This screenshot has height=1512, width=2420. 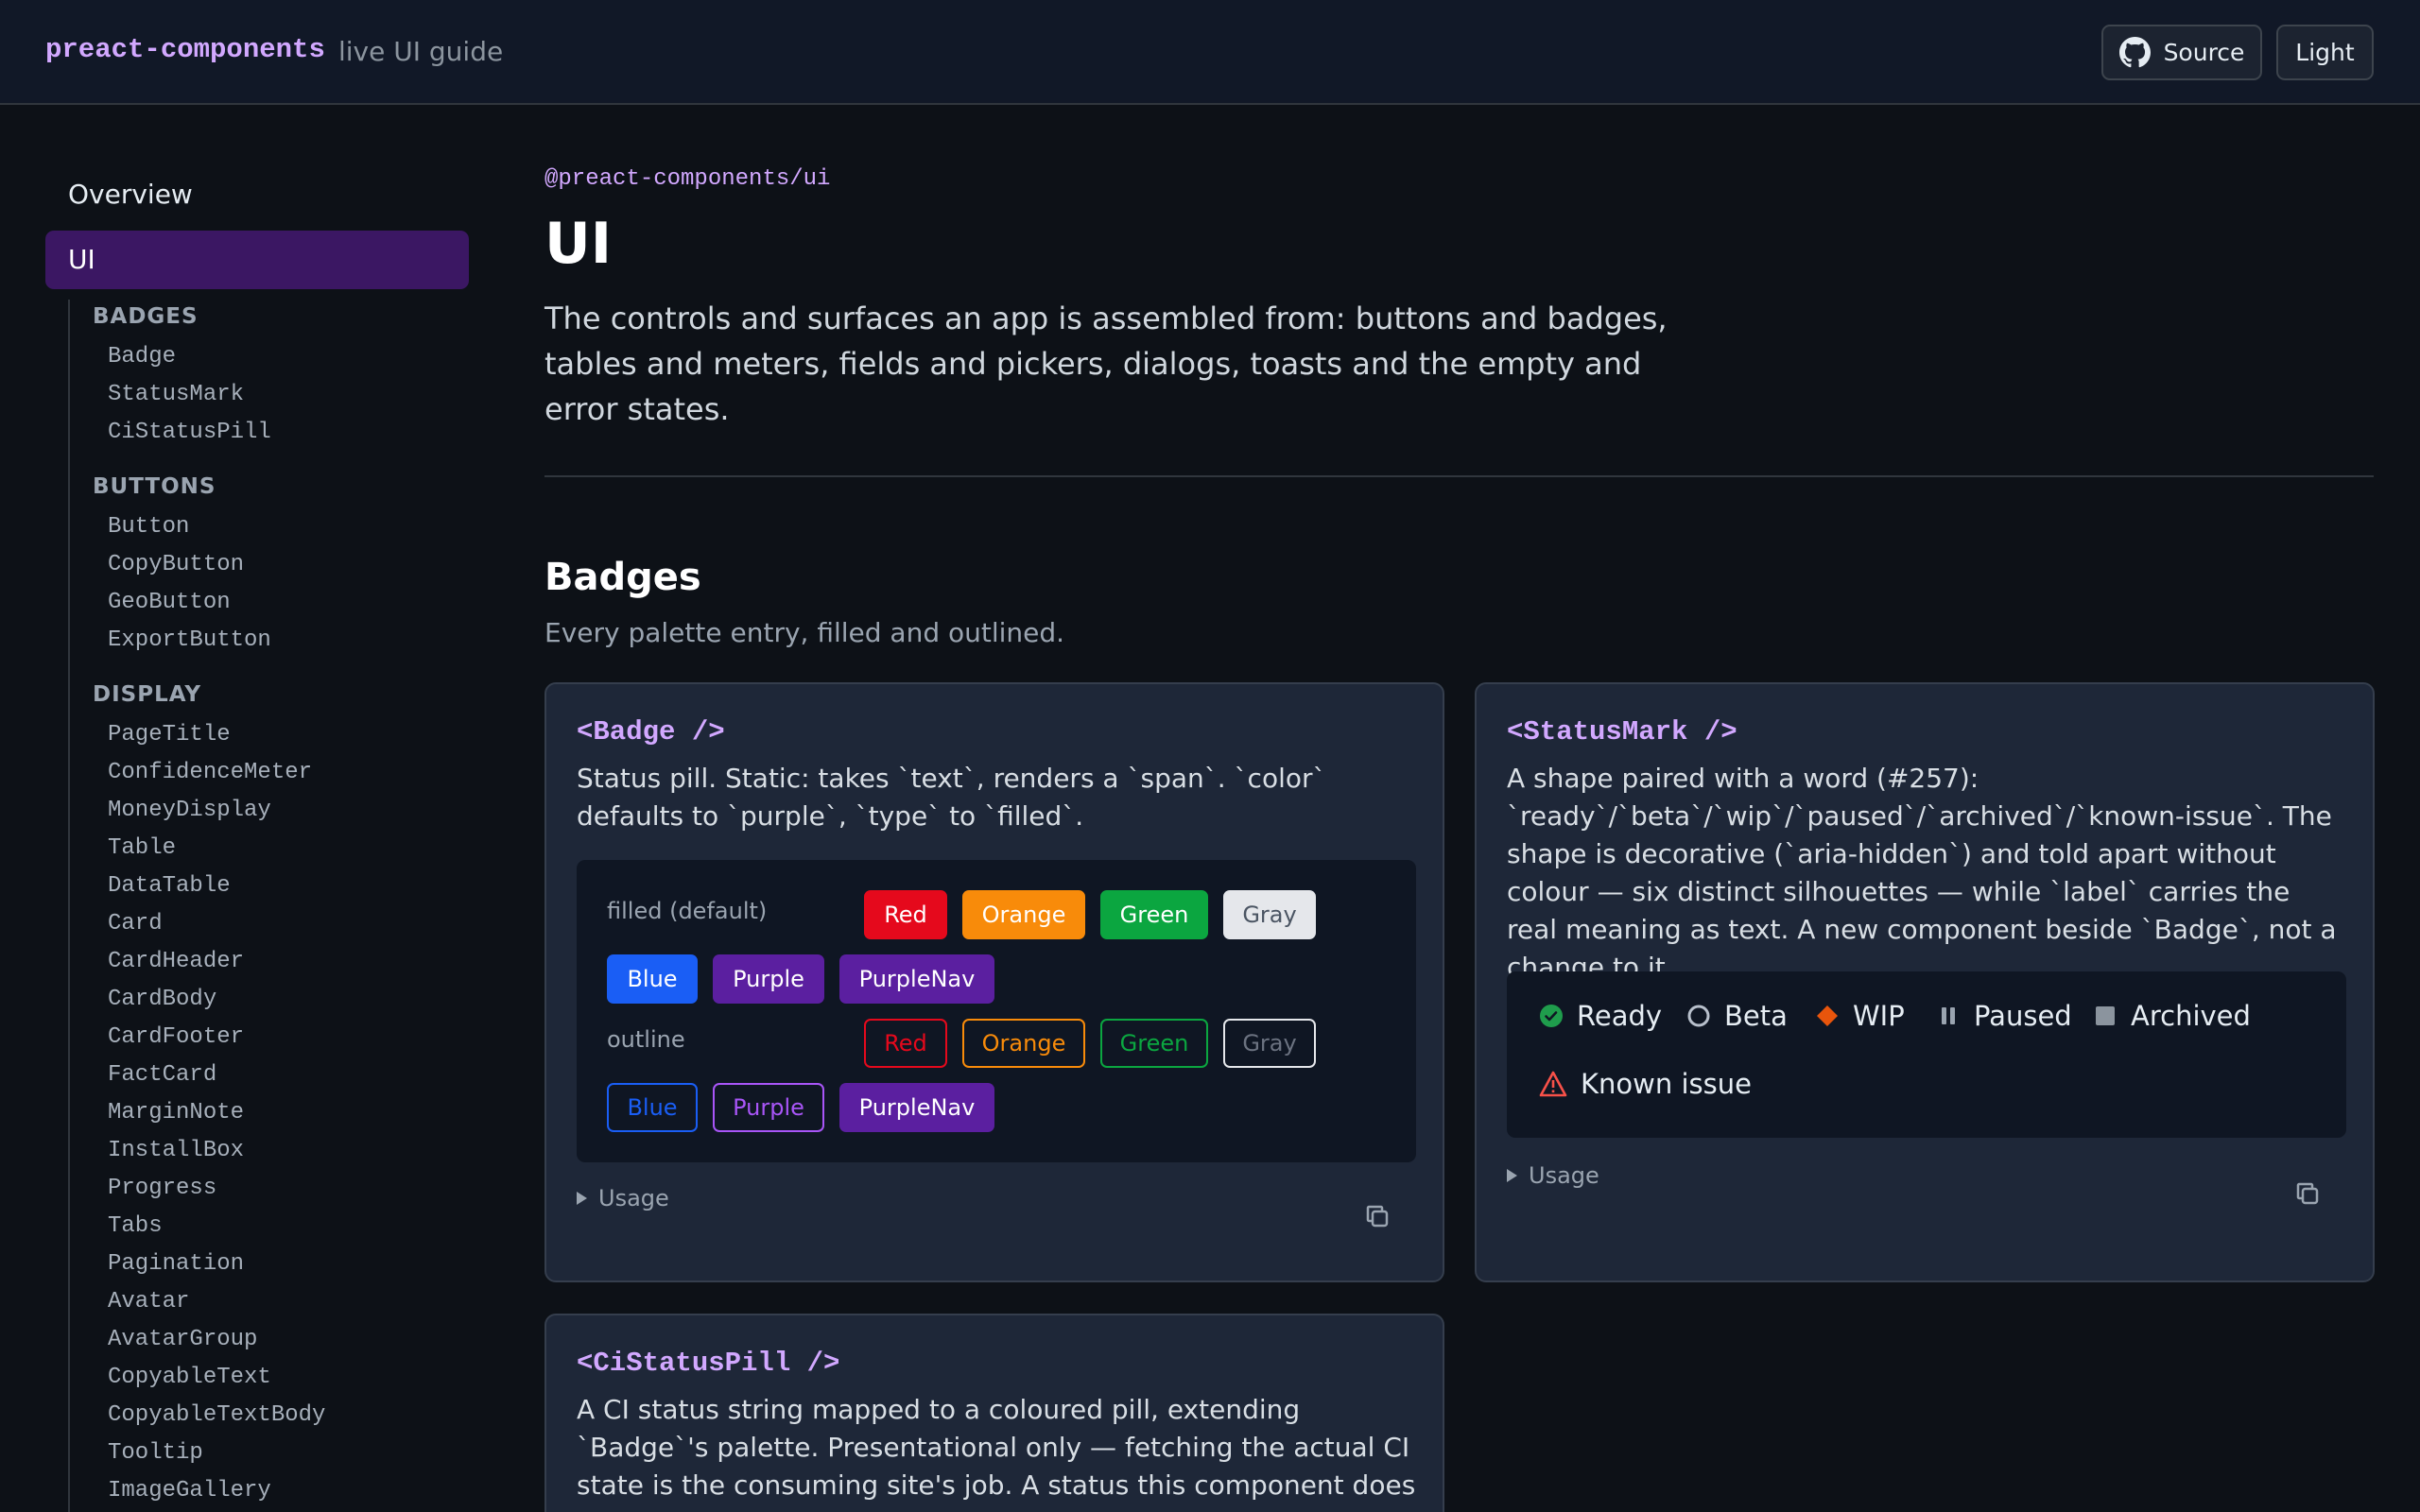 I want to click on badge-outline-orange: Orange, so click(x=1023, y=1043).